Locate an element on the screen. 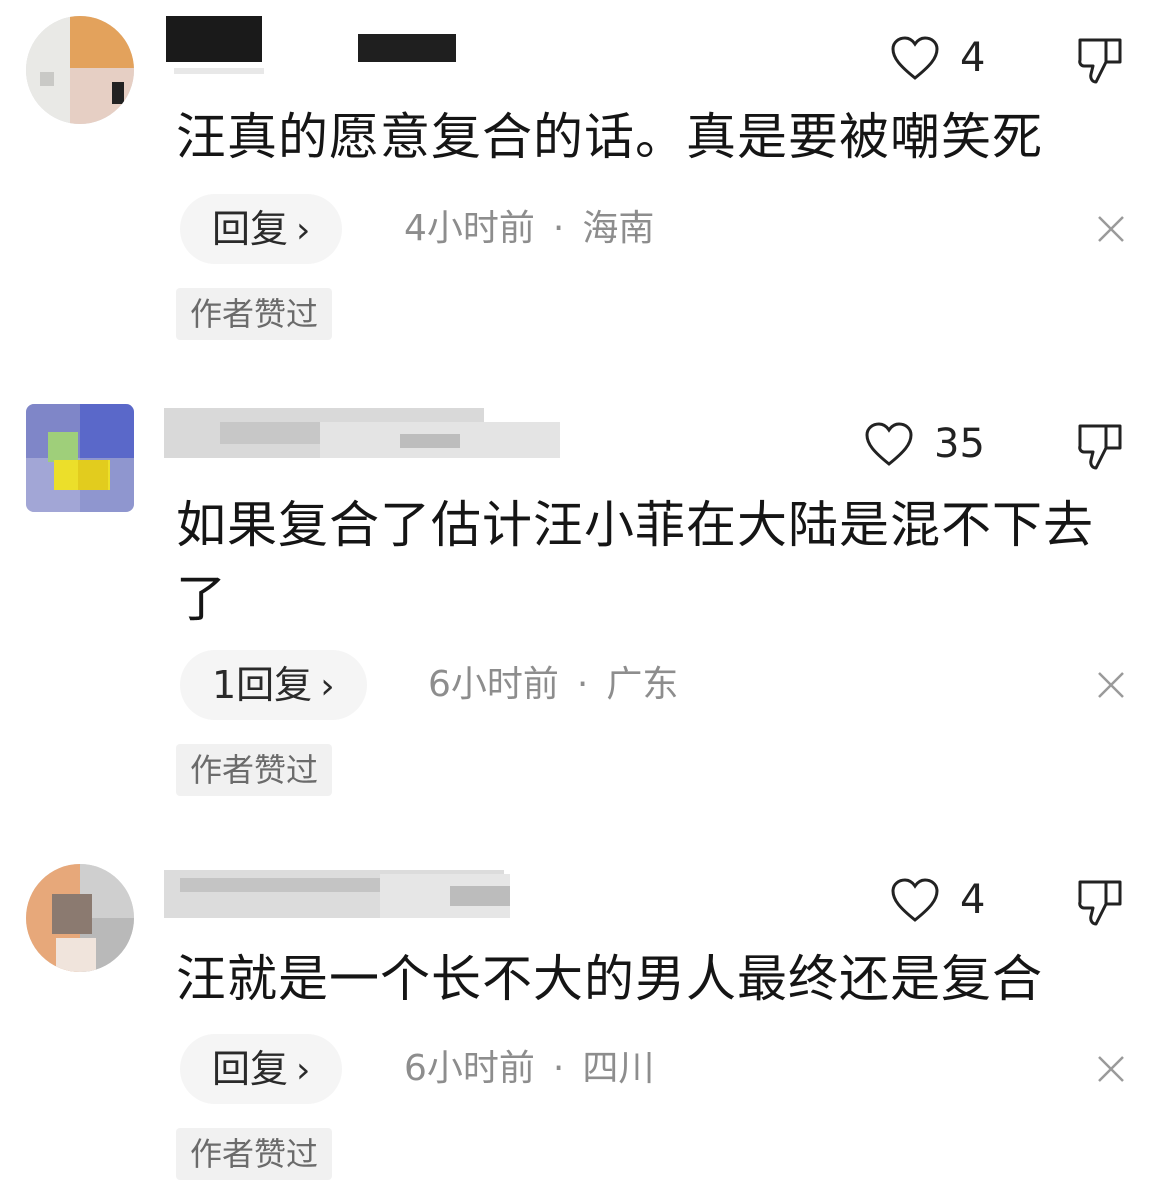 The height and width of the screenshot is (1200, 1172). reply-button: 1回复 › is located at coordinates (273, 685).